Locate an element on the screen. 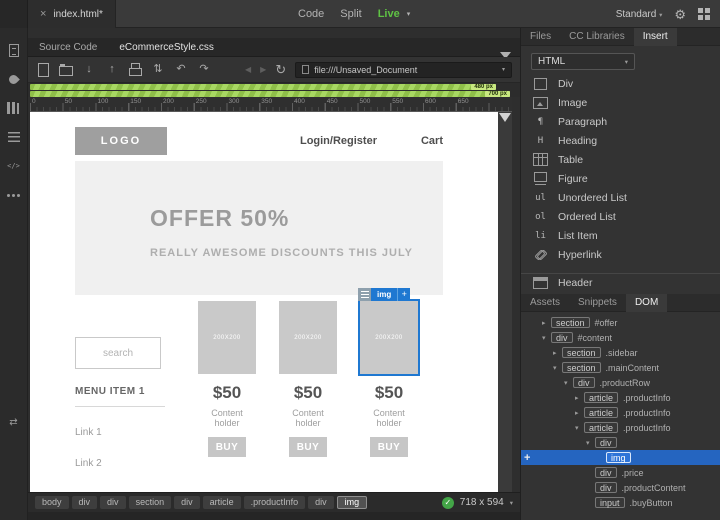 The height and width of the screenshot is (520, 720). print-icon is located at coordinates (135, 69).